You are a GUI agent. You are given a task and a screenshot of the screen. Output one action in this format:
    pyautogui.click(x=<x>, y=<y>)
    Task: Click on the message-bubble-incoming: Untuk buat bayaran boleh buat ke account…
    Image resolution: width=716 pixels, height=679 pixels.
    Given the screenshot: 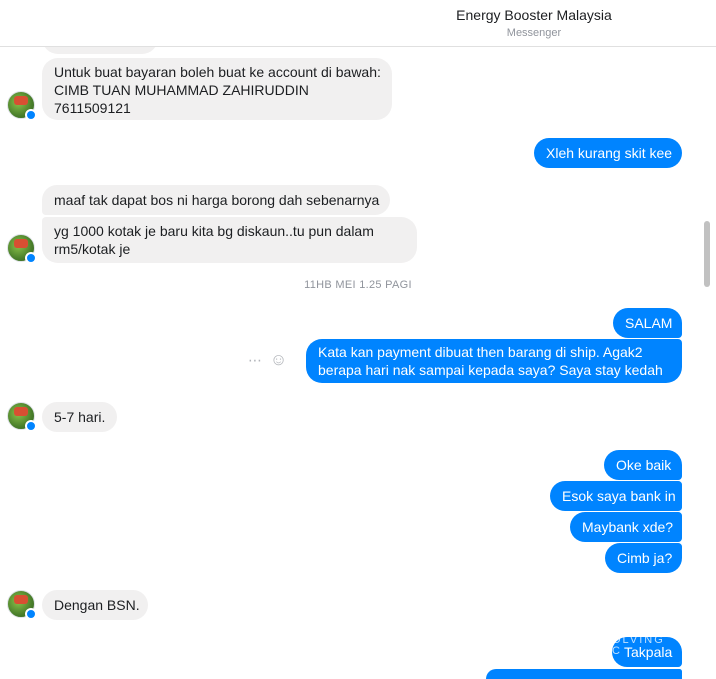 What is the action you would take?
    pyautogui.click(x=217, y=89)
    